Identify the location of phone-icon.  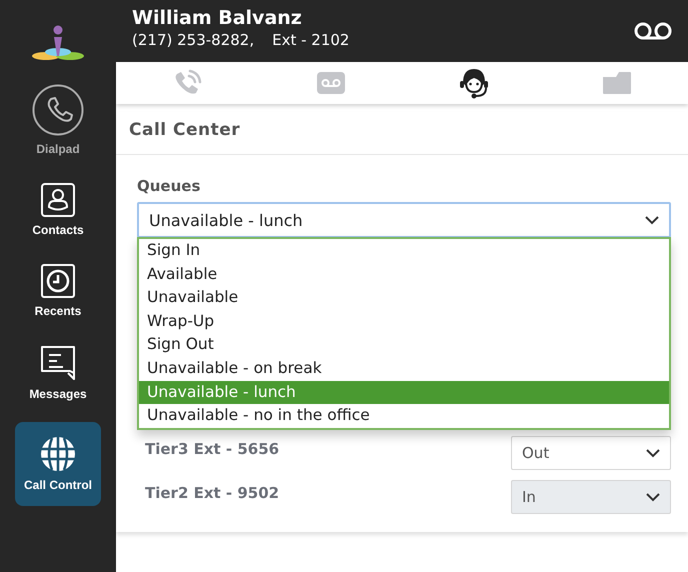
(58, 110).